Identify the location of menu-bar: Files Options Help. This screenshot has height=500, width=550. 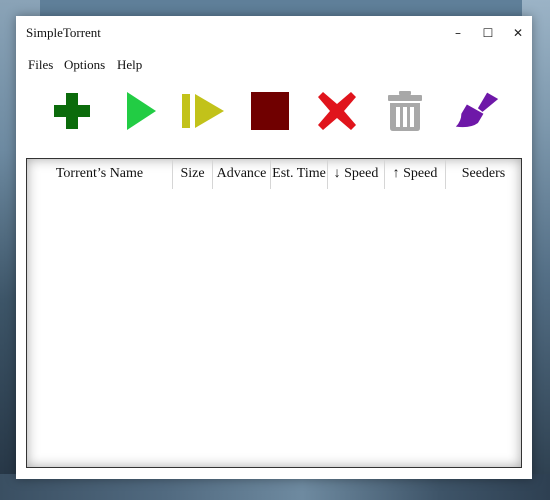
(274, 65).